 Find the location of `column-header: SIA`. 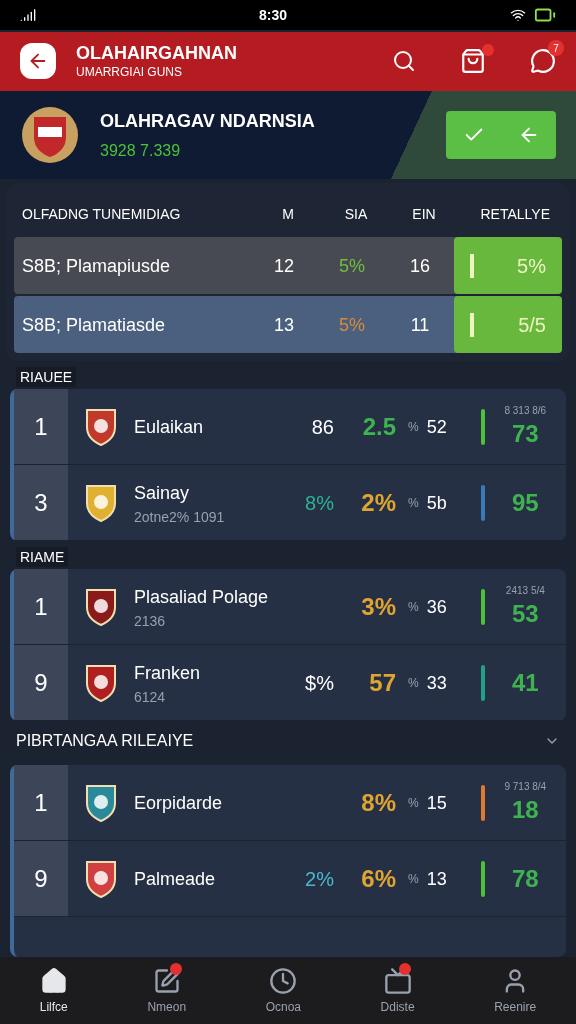

column-header: SIA is located at coordinates (356, 215).